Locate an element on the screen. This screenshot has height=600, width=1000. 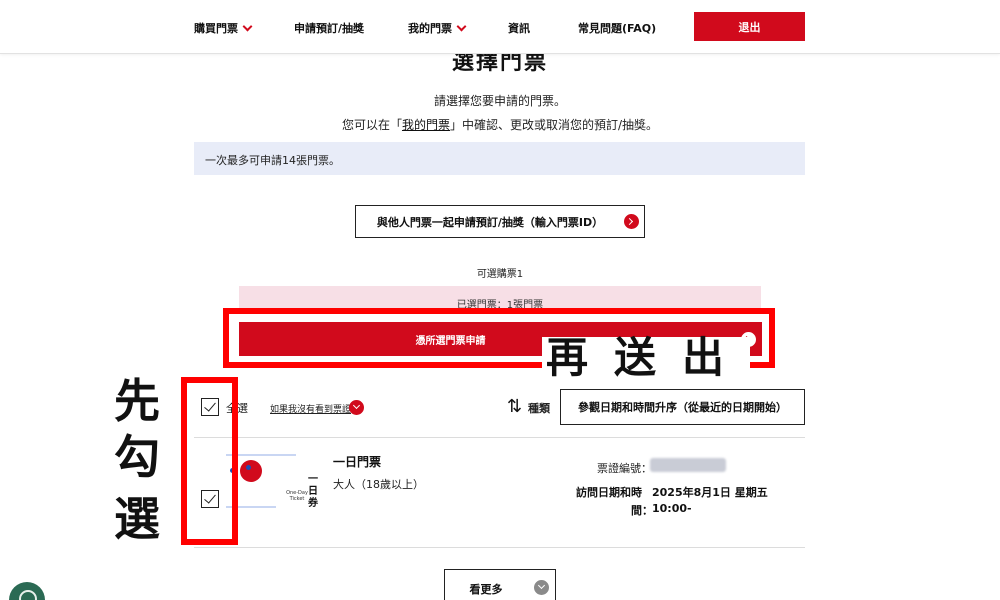
arrow-right-icon is located at coordinates (631, 221).